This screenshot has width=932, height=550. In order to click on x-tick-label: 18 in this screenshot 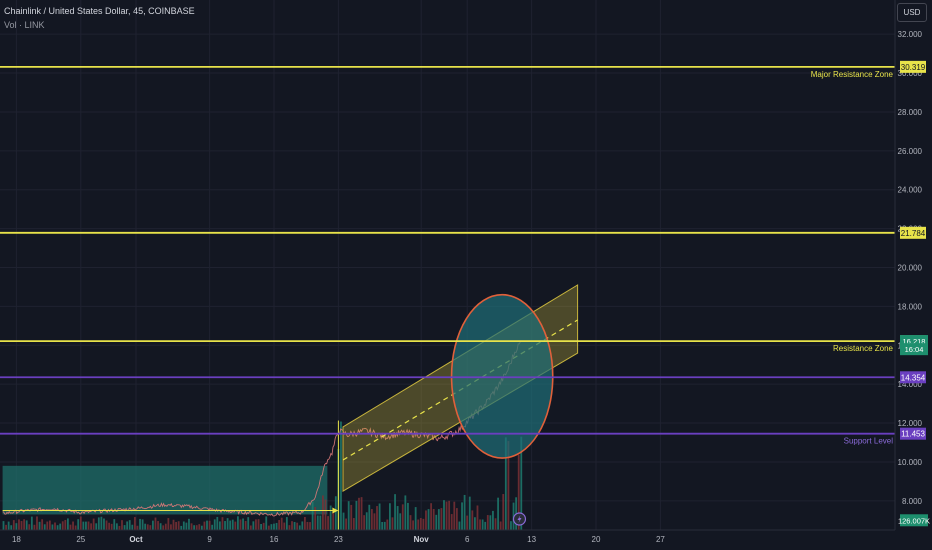, I will do `click(16, 539)`.